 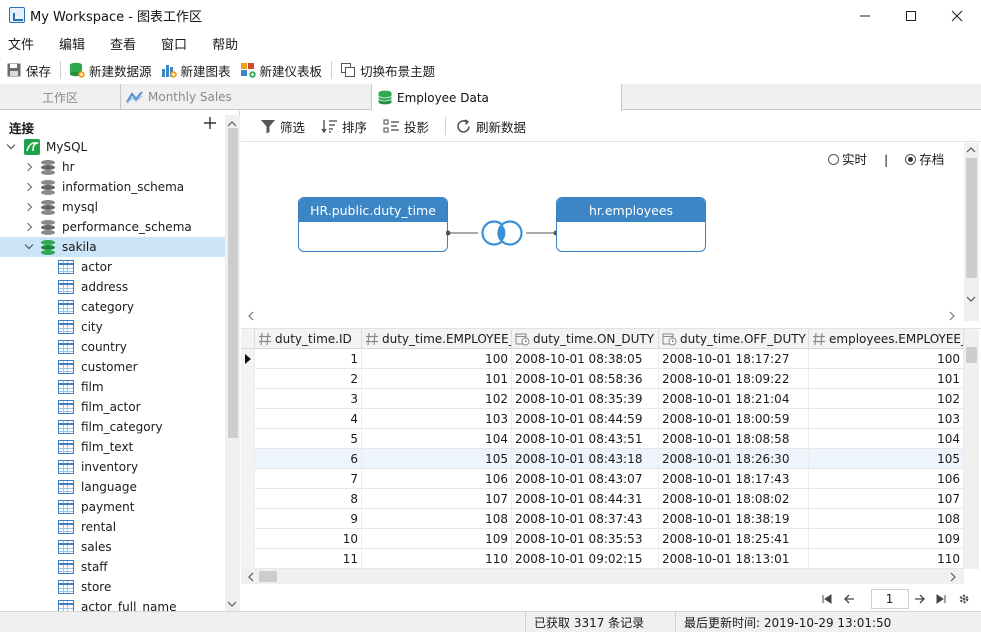 What do you see at coordinates (112, 287) in the screenshot?
I see `tree-node-table: address` at bounding box center [112, 287].